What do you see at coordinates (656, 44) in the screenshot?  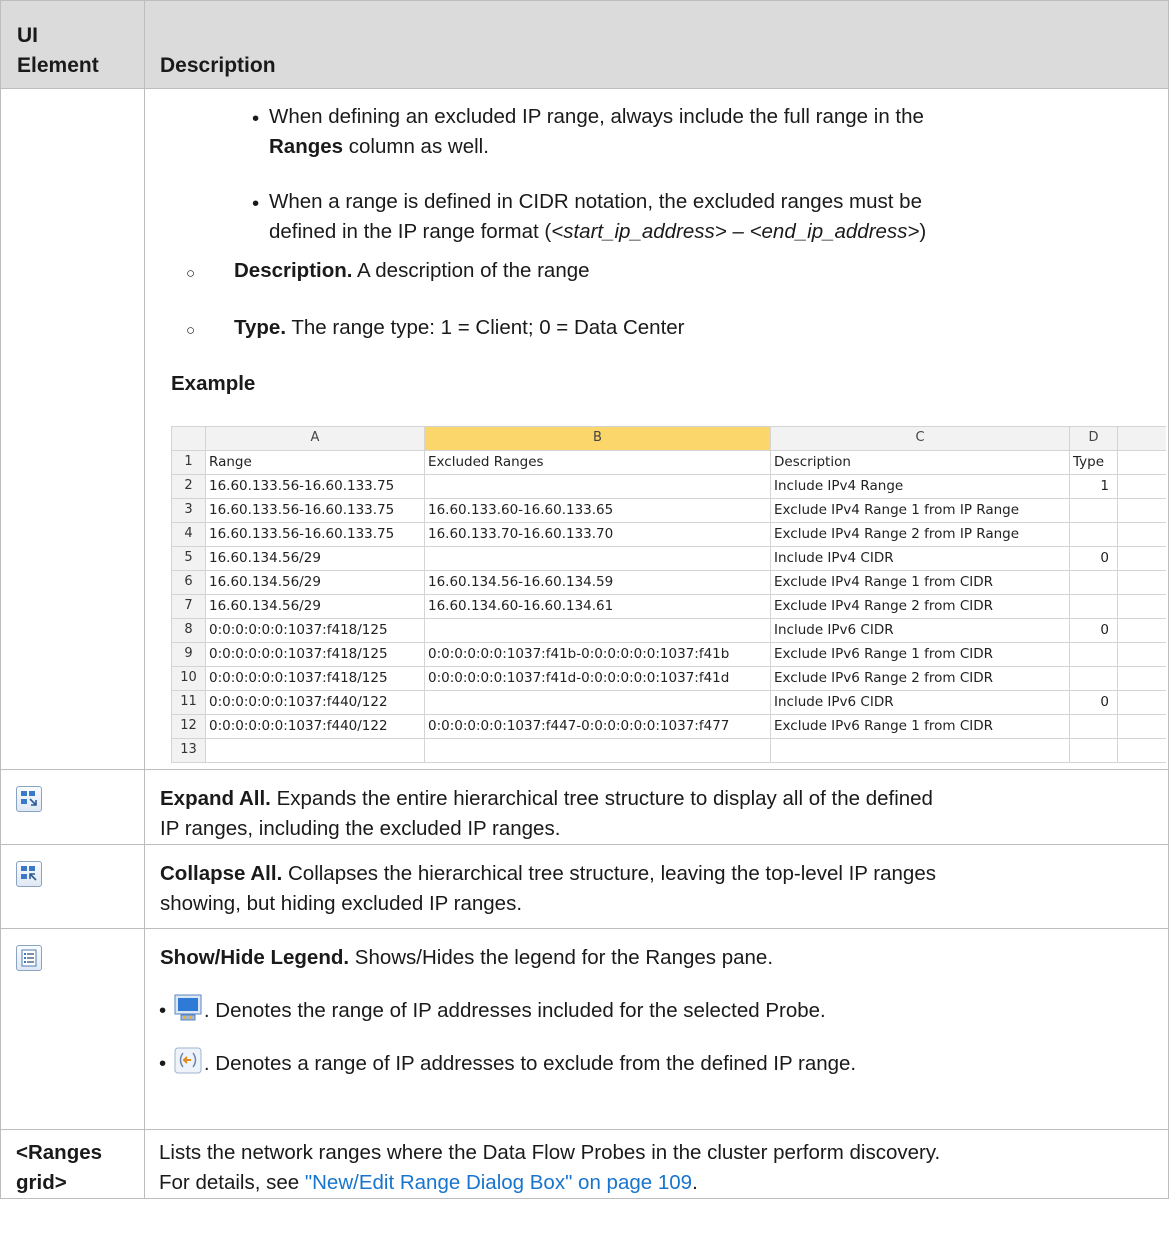 I see `header-description: Description` at bounding box center [656, 44].